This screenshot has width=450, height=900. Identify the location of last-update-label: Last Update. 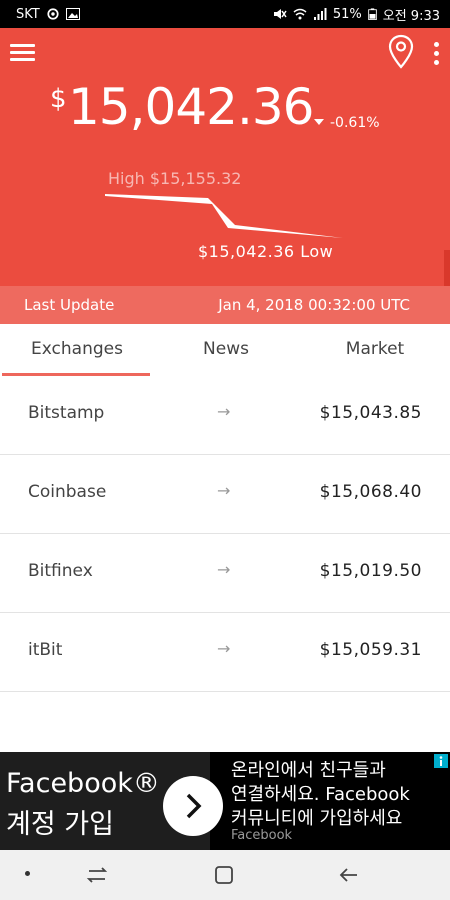
(69, 305).